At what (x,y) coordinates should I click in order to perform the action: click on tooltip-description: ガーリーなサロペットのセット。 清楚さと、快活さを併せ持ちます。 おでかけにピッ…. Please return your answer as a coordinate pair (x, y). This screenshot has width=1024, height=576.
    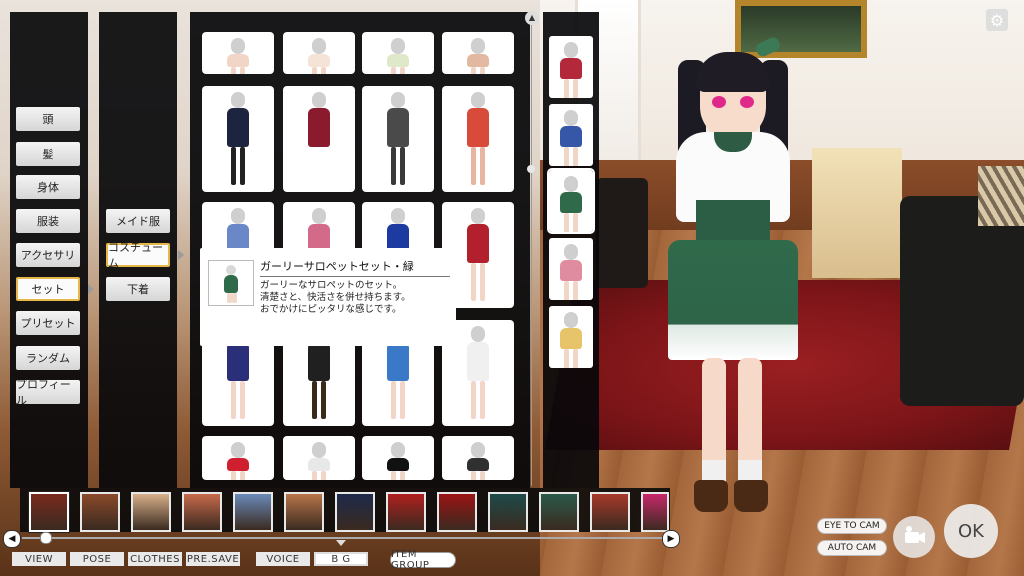
    Looking at the image, I should click on (335, 298).